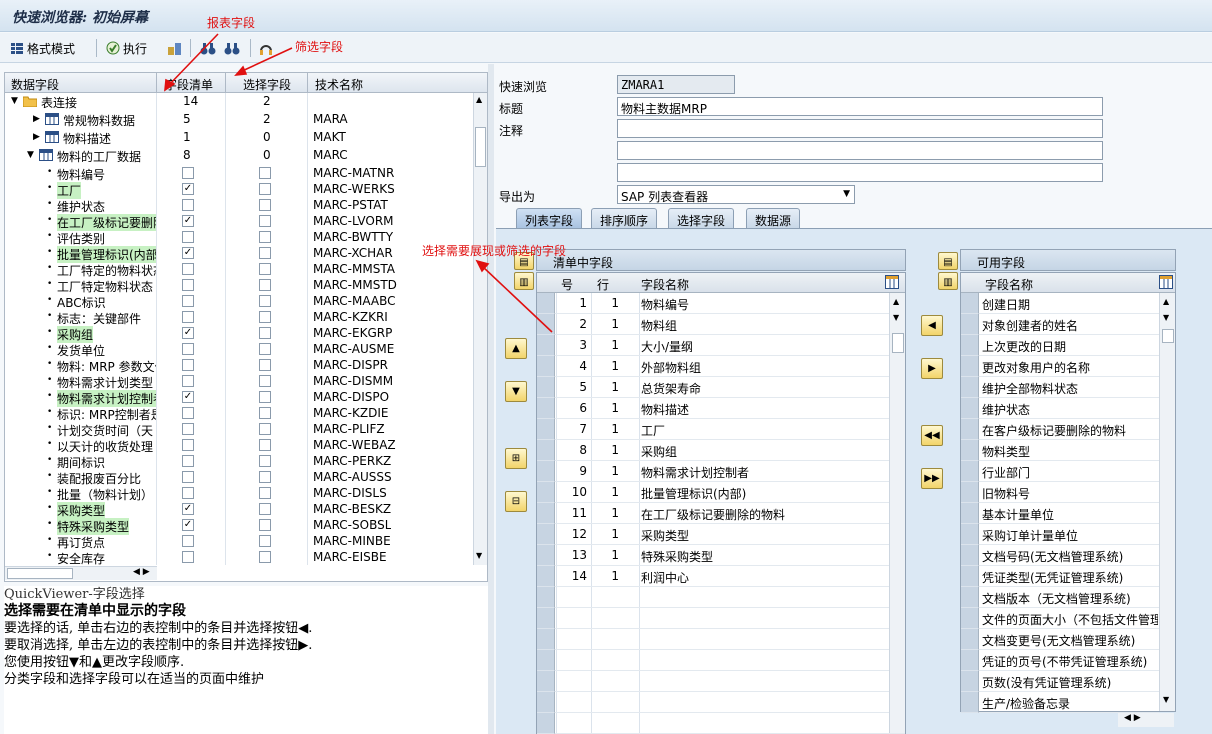  I want to click on avail-grid-row: 在客户级标记要删除的物料, so click(1060, 429).